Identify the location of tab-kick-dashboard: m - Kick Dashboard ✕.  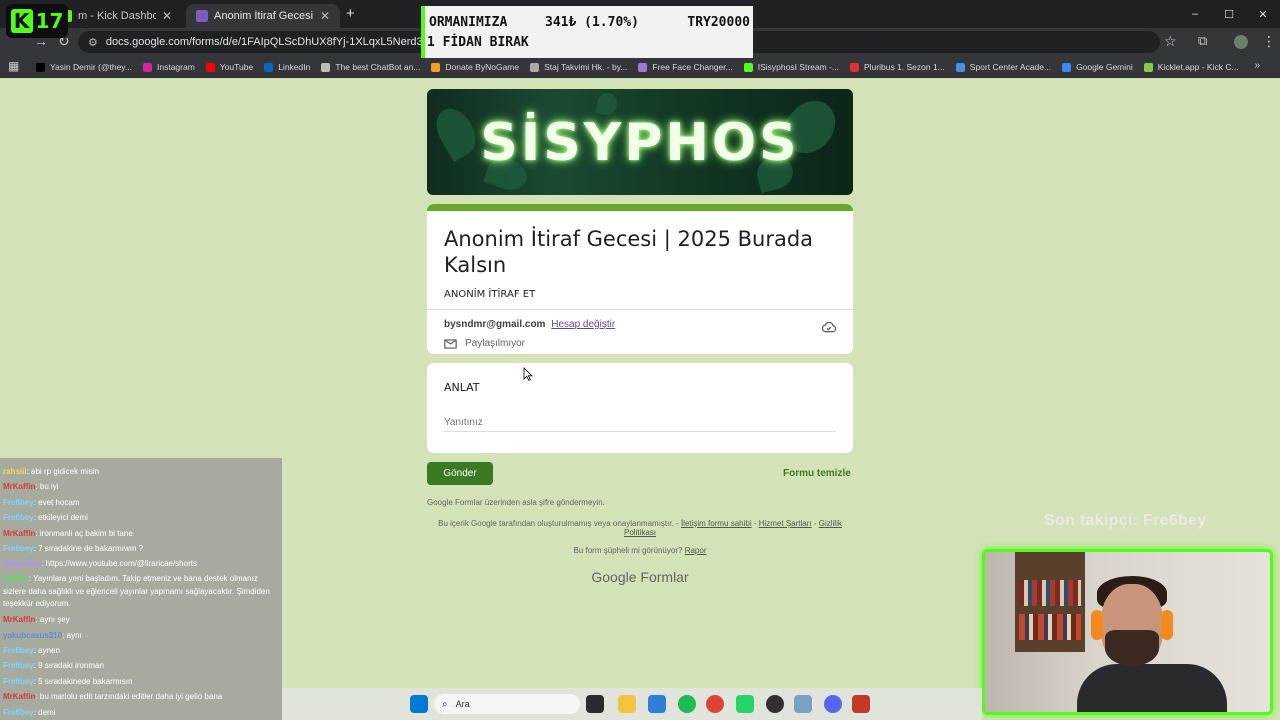
(116, 16).